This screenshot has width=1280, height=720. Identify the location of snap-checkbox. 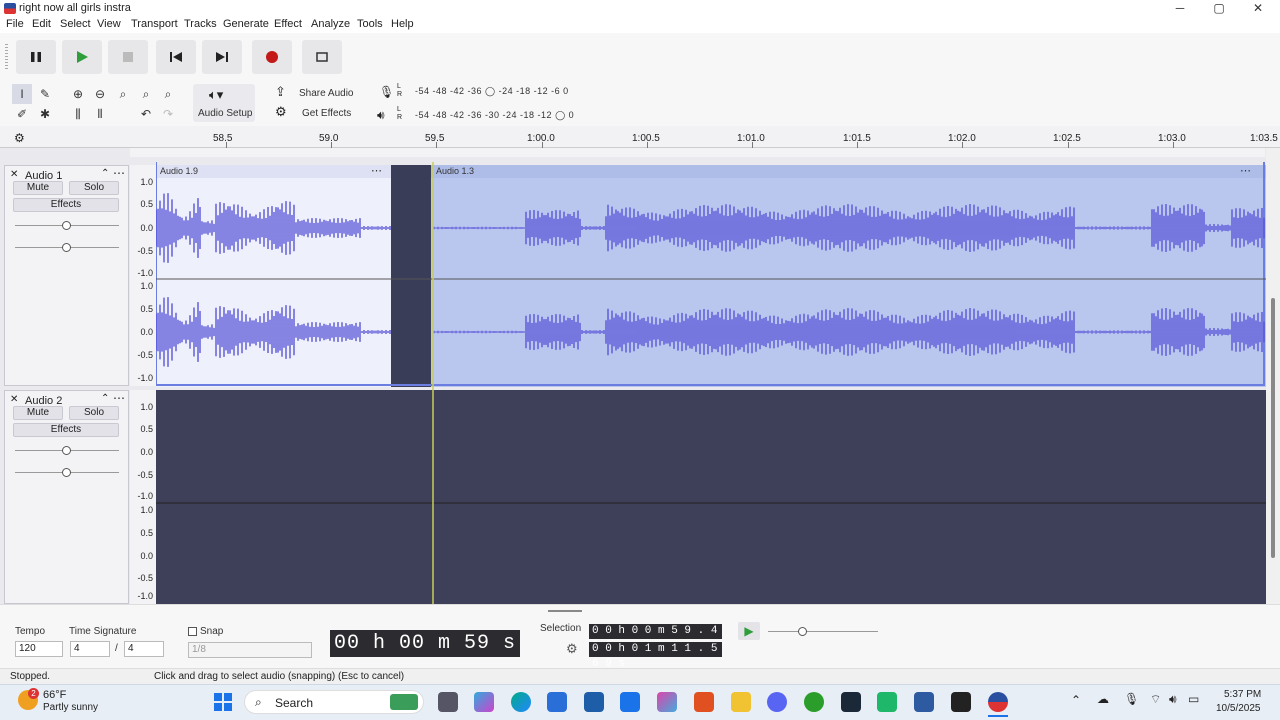
(192, 631).